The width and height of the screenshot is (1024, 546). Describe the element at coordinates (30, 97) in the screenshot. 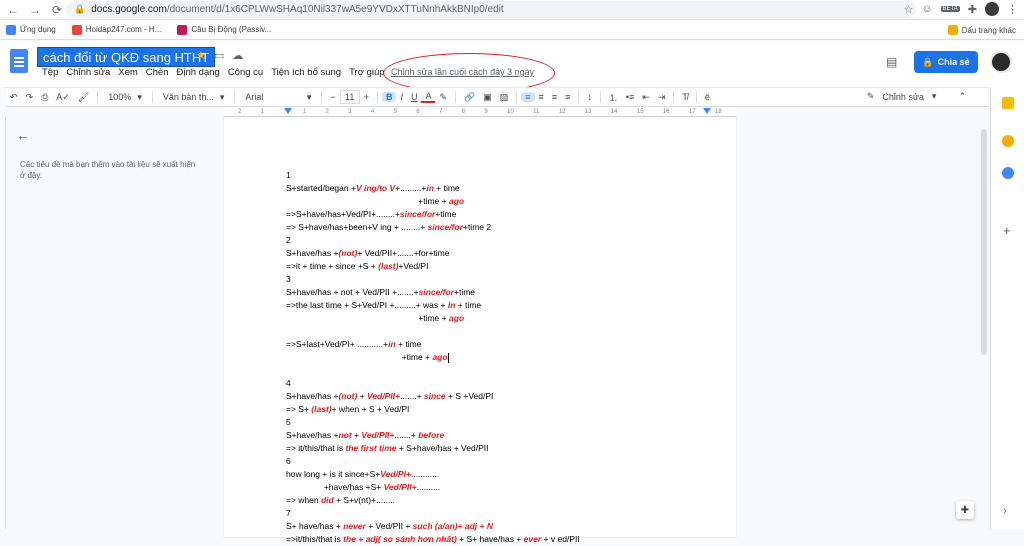

I see `redo-icon: ↷` at that location.